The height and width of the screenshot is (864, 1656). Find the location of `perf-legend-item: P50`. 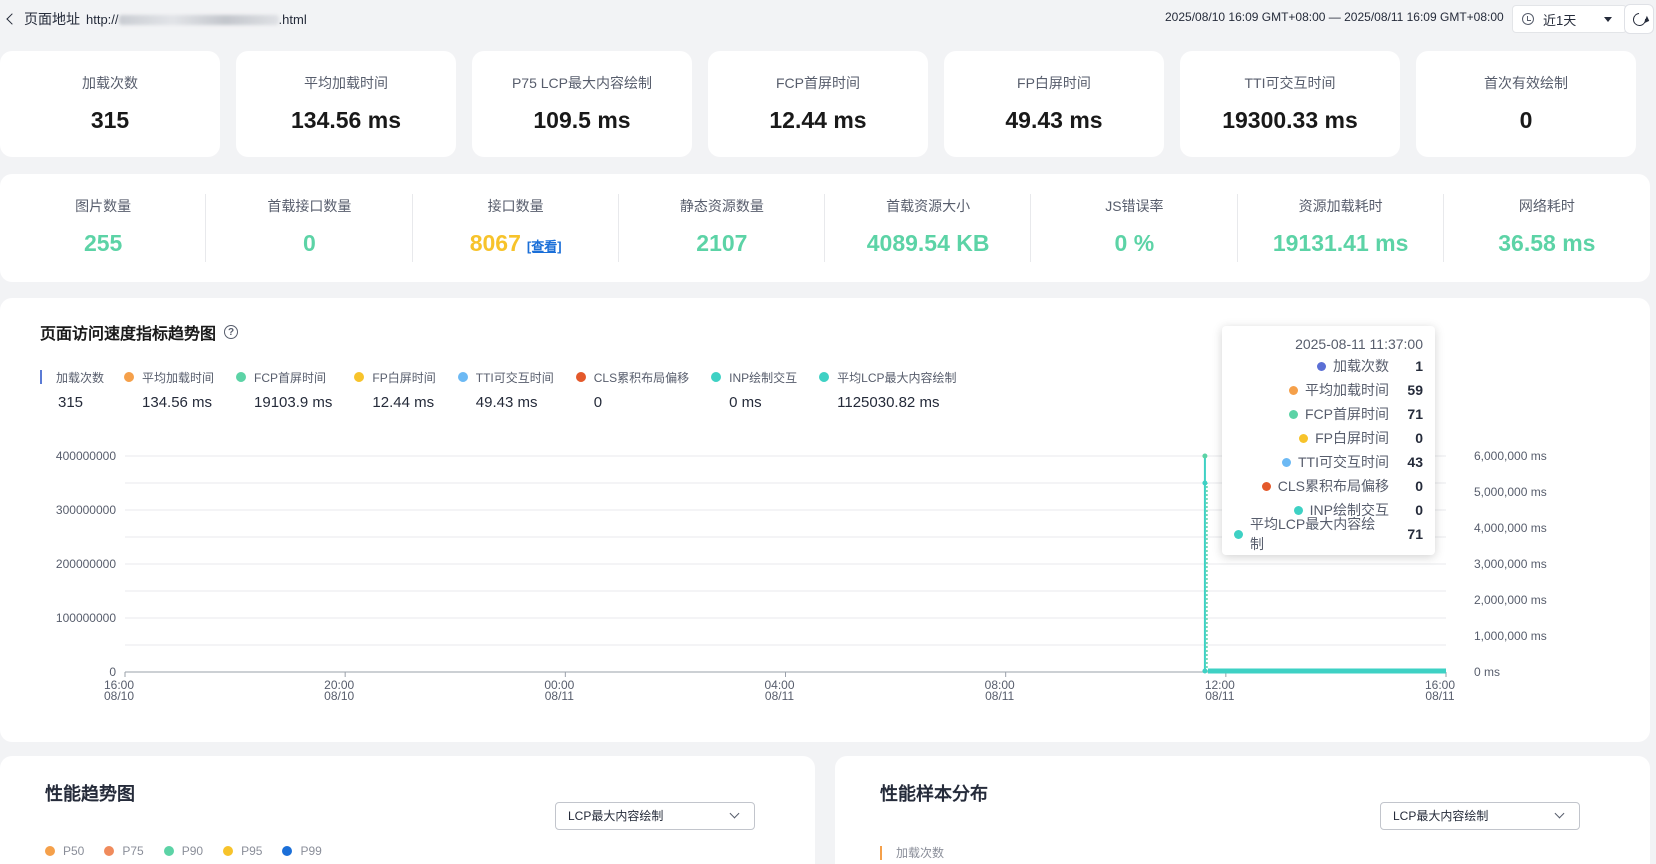

perf-legend-item: P50 is located at coordinates (64, 851).